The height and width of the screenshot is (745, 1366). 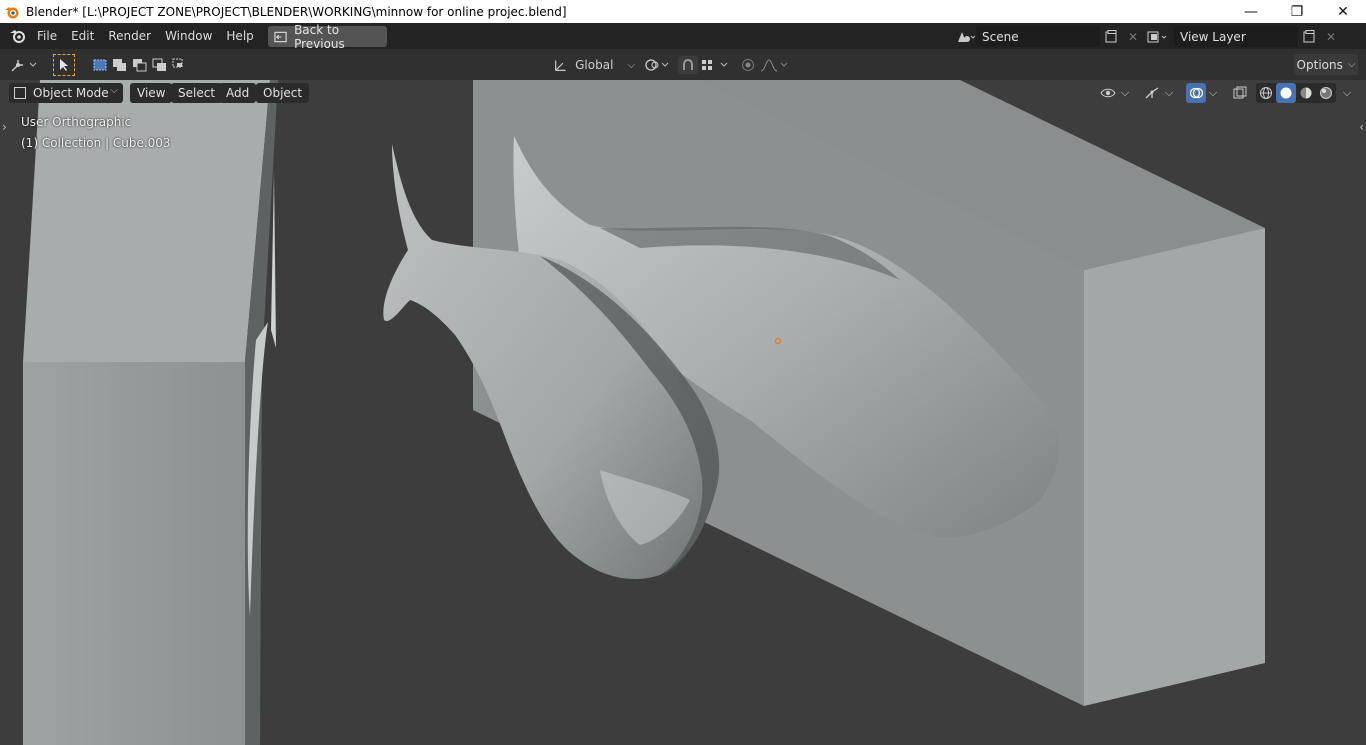 What do you see at coordinates (1297, 11) in the screenshot?
I see `maximize-button: ❐` at bounding box center [1297, 11].